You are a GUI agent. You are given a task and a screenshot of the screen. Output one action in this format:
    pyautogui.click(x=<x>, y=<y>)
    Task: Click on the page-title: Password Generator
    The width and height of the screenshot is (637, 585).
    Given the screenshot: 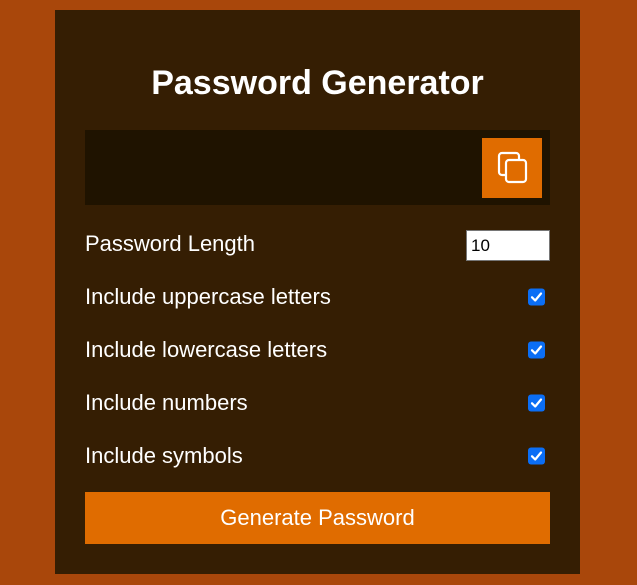 What is the action you would take?
    pyautogui.click(x=317, y=83)
    